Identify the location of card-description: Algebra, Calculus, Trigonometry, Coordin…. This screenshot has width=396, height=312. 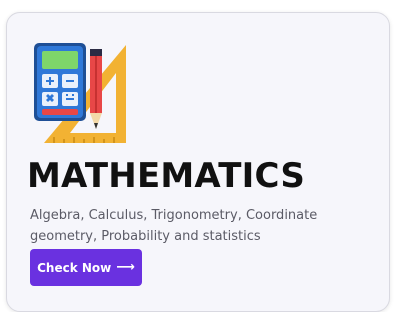
(174, 226).